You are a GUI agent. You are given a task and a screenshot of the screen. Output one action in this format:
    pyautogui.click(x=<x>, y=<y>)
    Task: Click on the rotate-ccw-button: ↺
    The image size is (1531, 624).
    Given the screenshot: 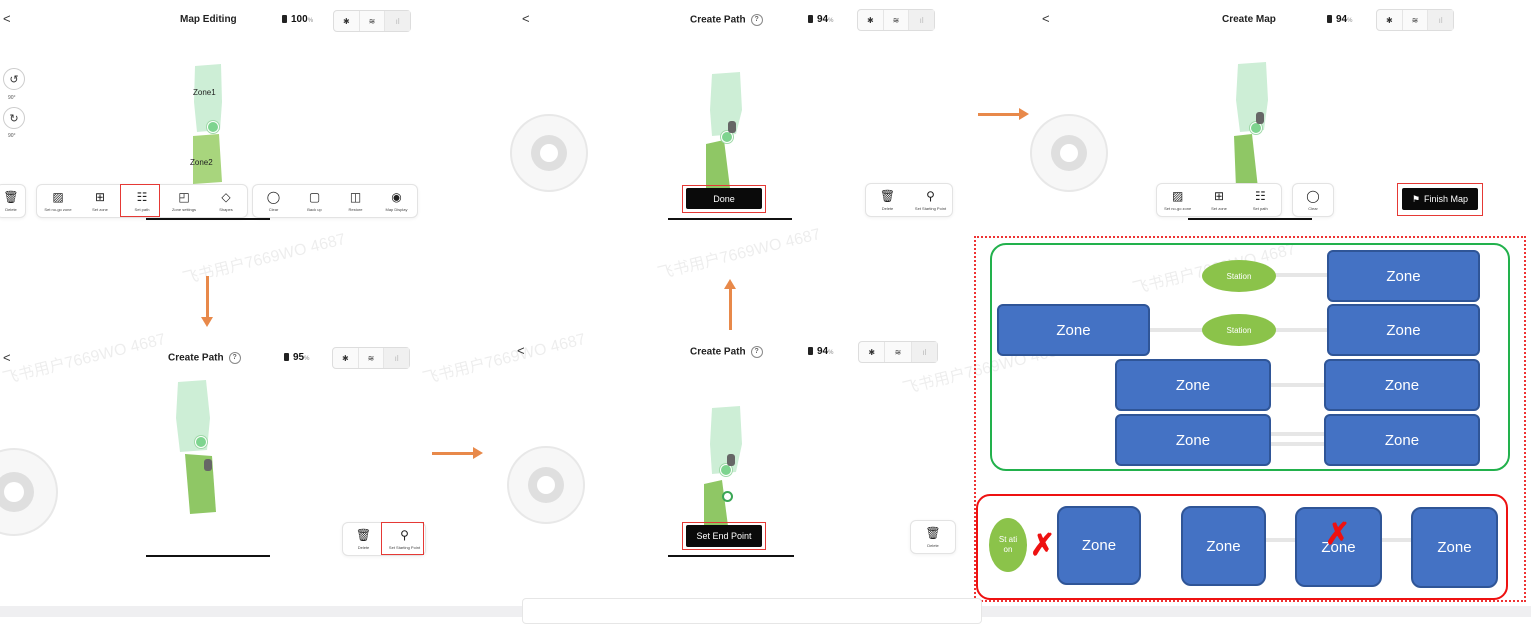 What is the action you would take?
    pyautogui.click(x=14, y=79)
    